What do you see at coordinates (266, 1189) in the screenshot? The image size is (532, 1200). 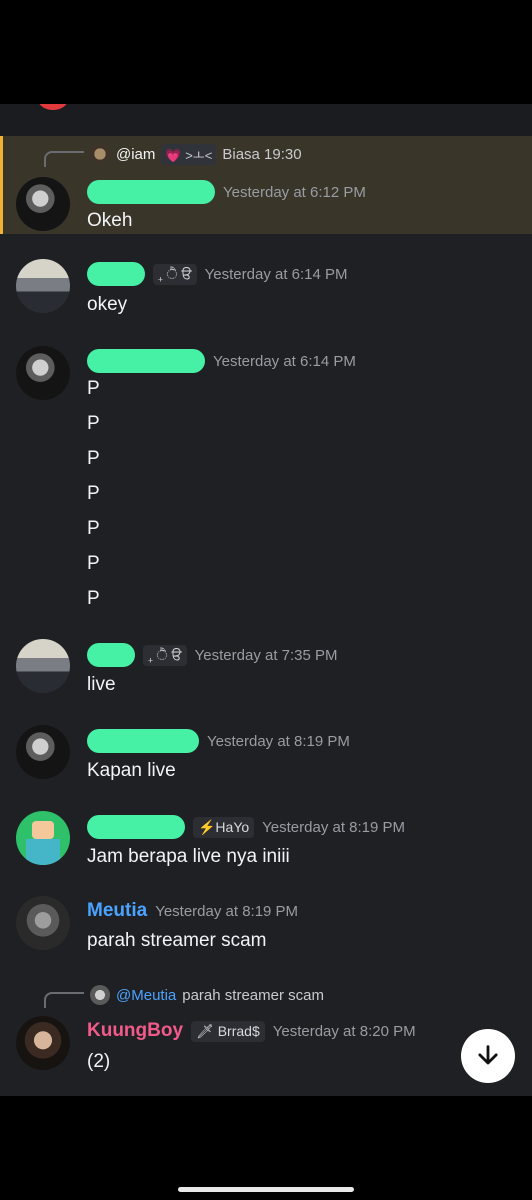 I see `home-indicator` at bounding box center [266, 1189].